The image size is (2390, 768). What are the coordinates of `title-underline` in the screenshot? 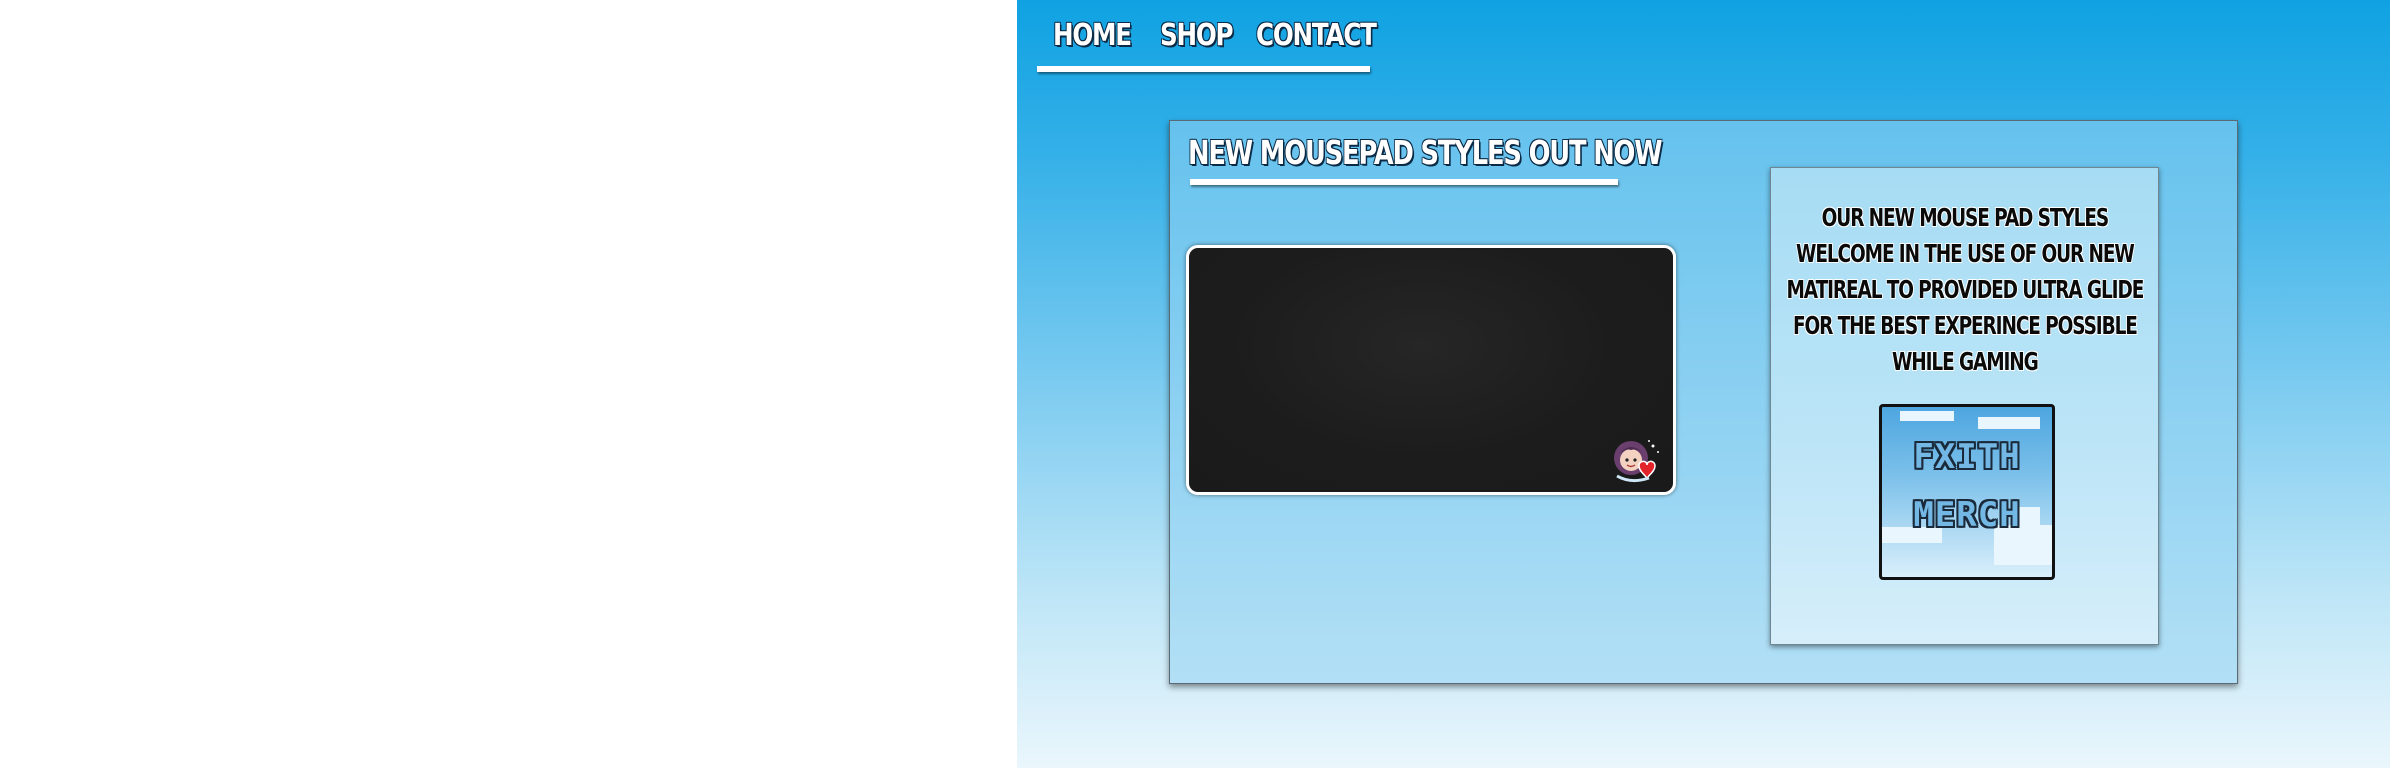 It's located at (1404, 182).